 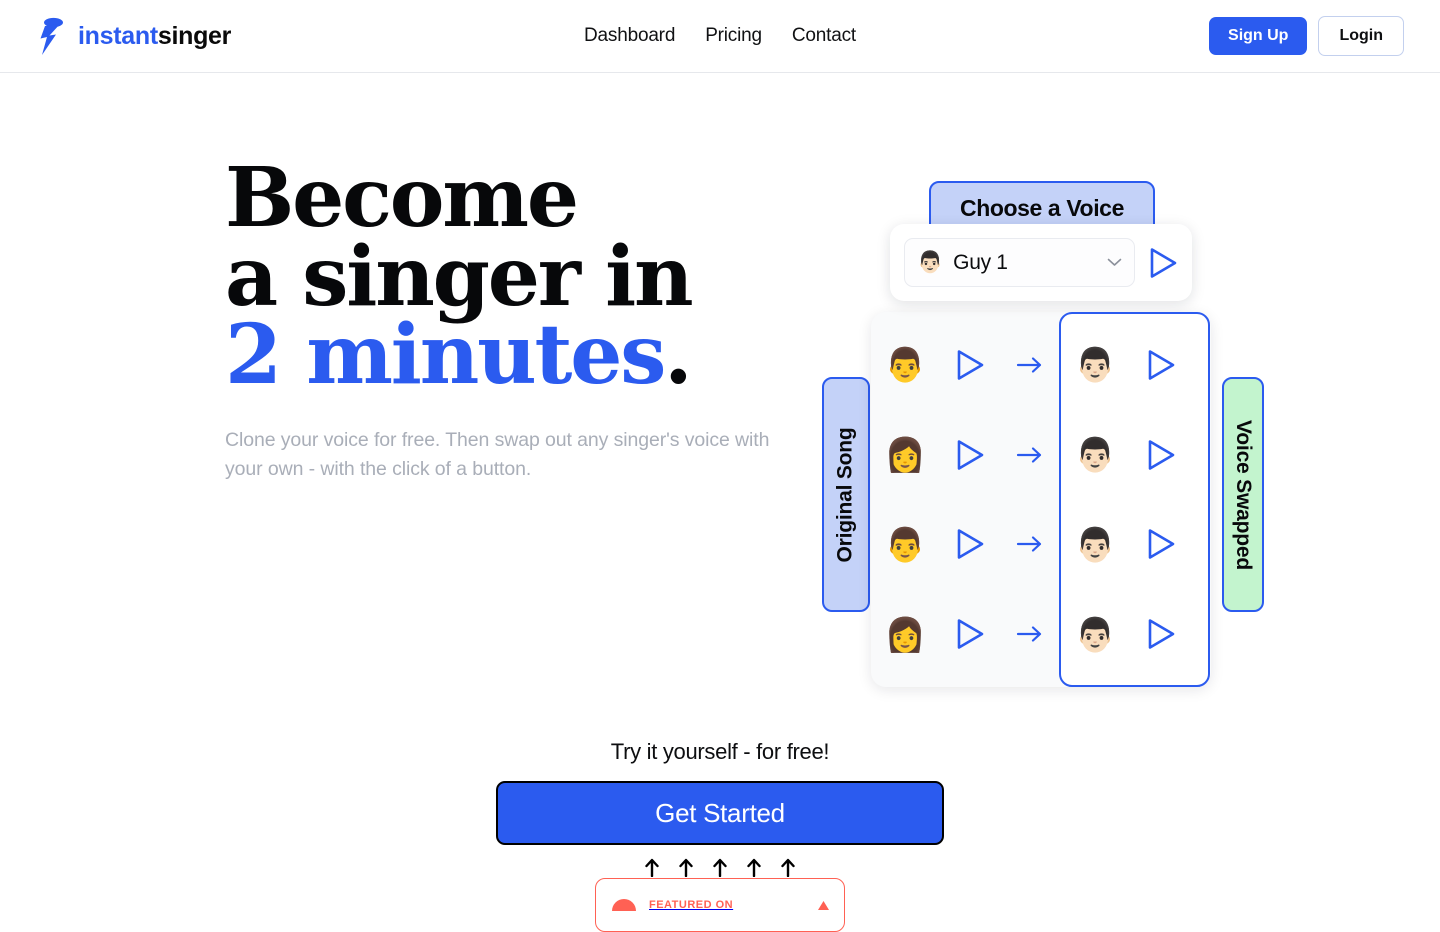 I want to click on brand-name: instantsinger, so click(x=154, y=36).